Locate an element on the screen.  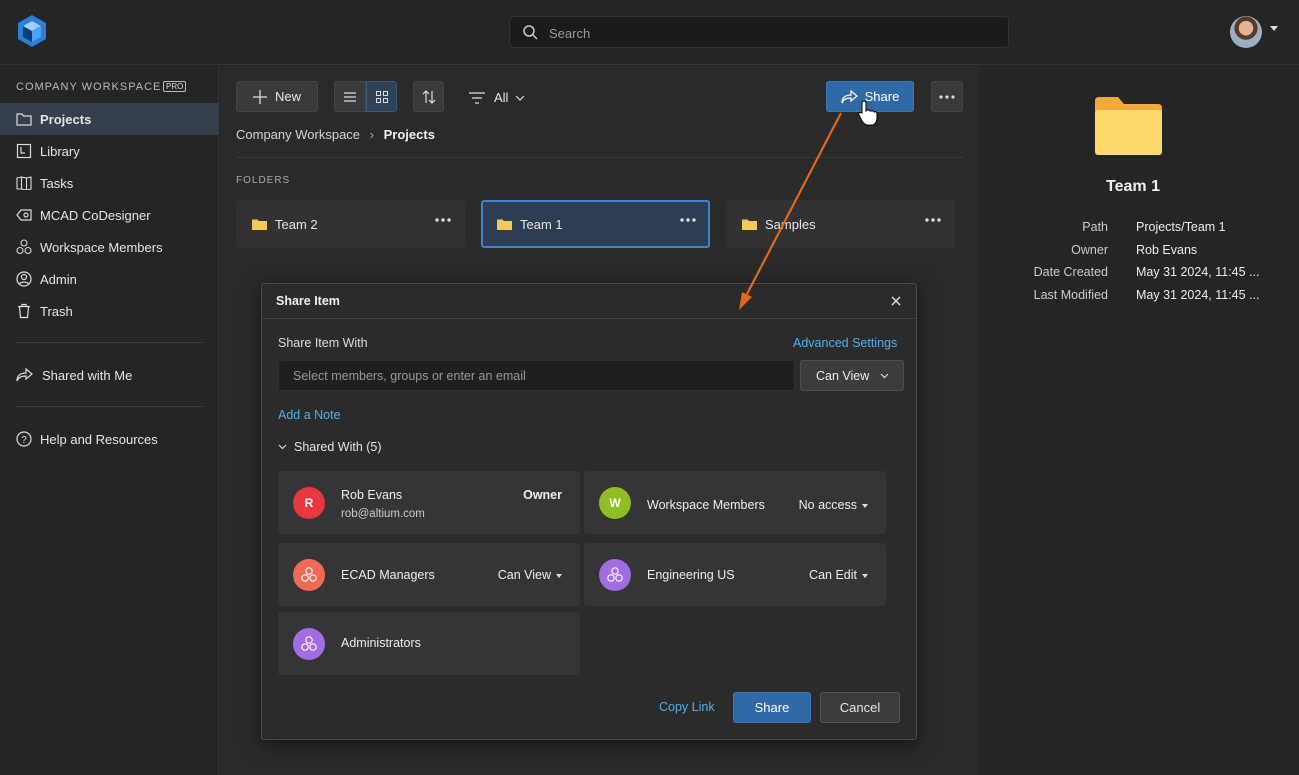
folder-large-icon is located at coordinates (1128, 126).